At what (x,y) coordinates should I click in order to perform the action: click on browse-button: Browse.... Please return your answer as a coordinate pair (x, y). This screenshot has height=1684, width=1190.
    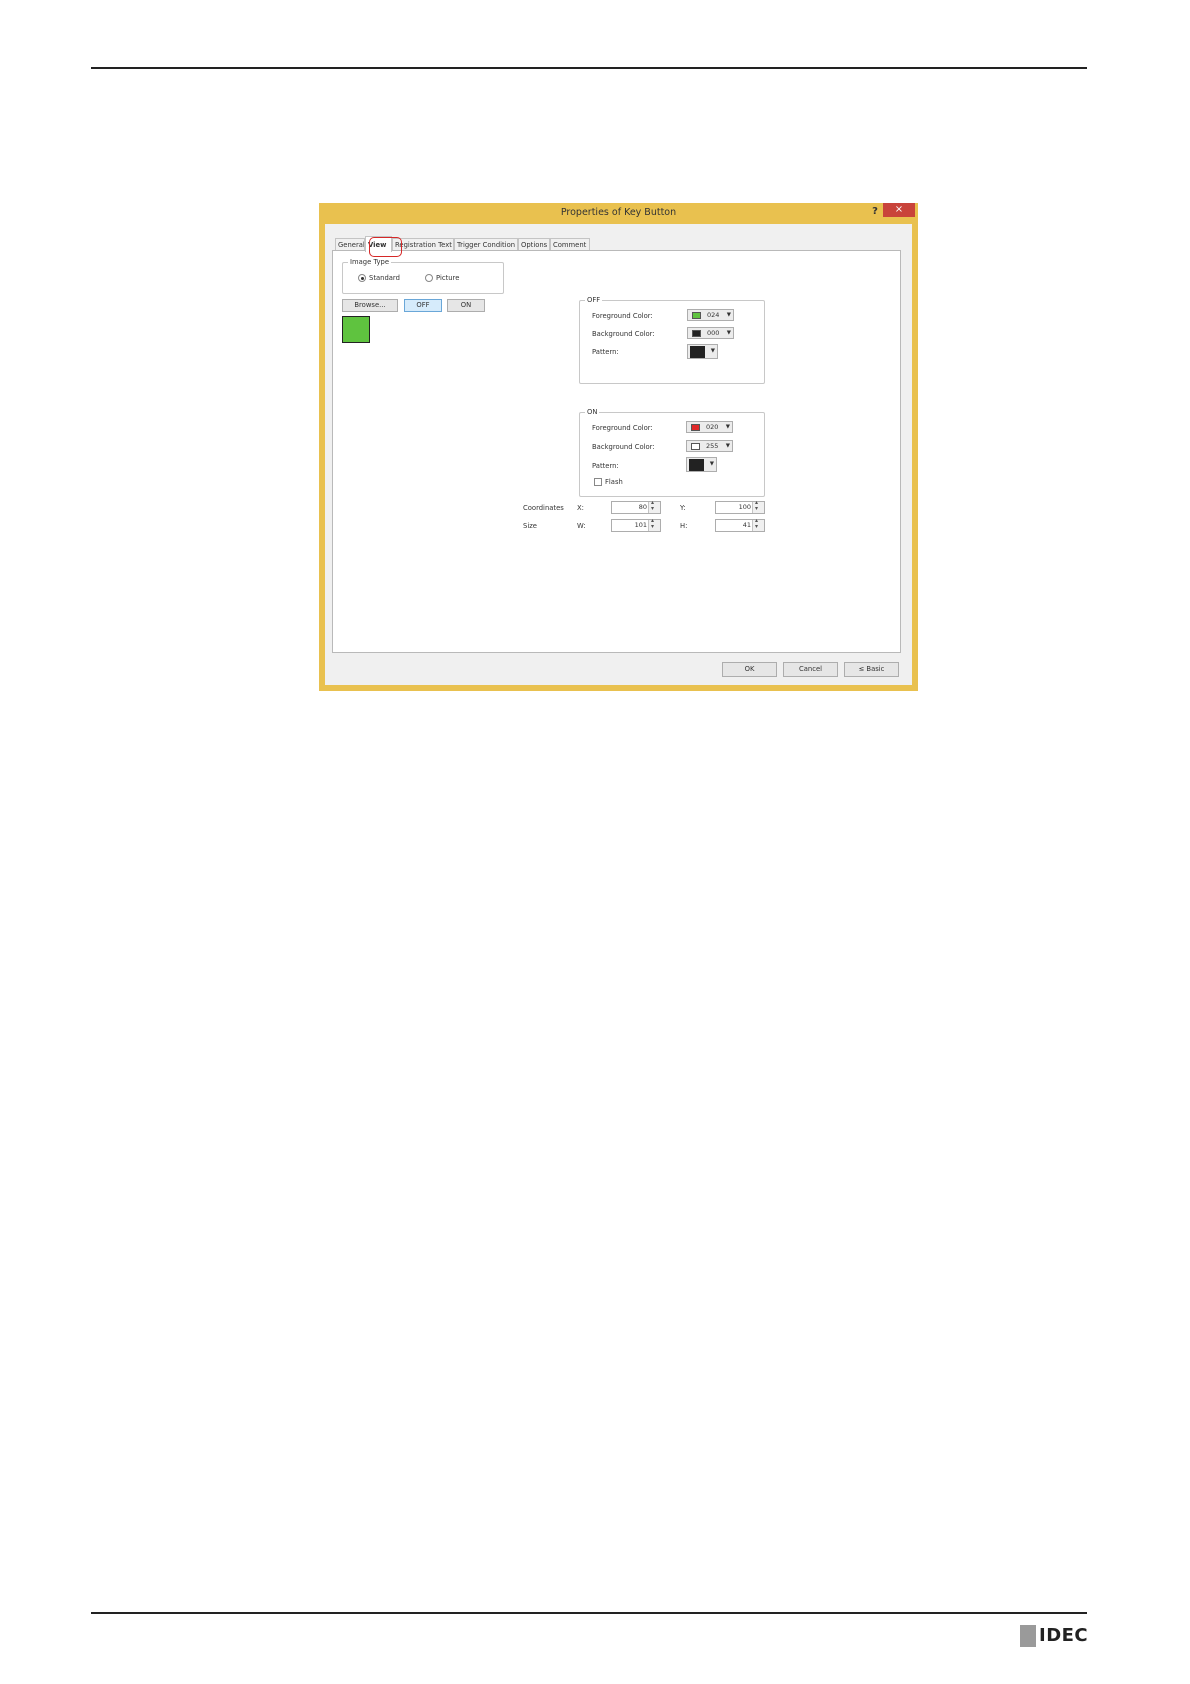
    Looking at the image, I should click on (370, 305).